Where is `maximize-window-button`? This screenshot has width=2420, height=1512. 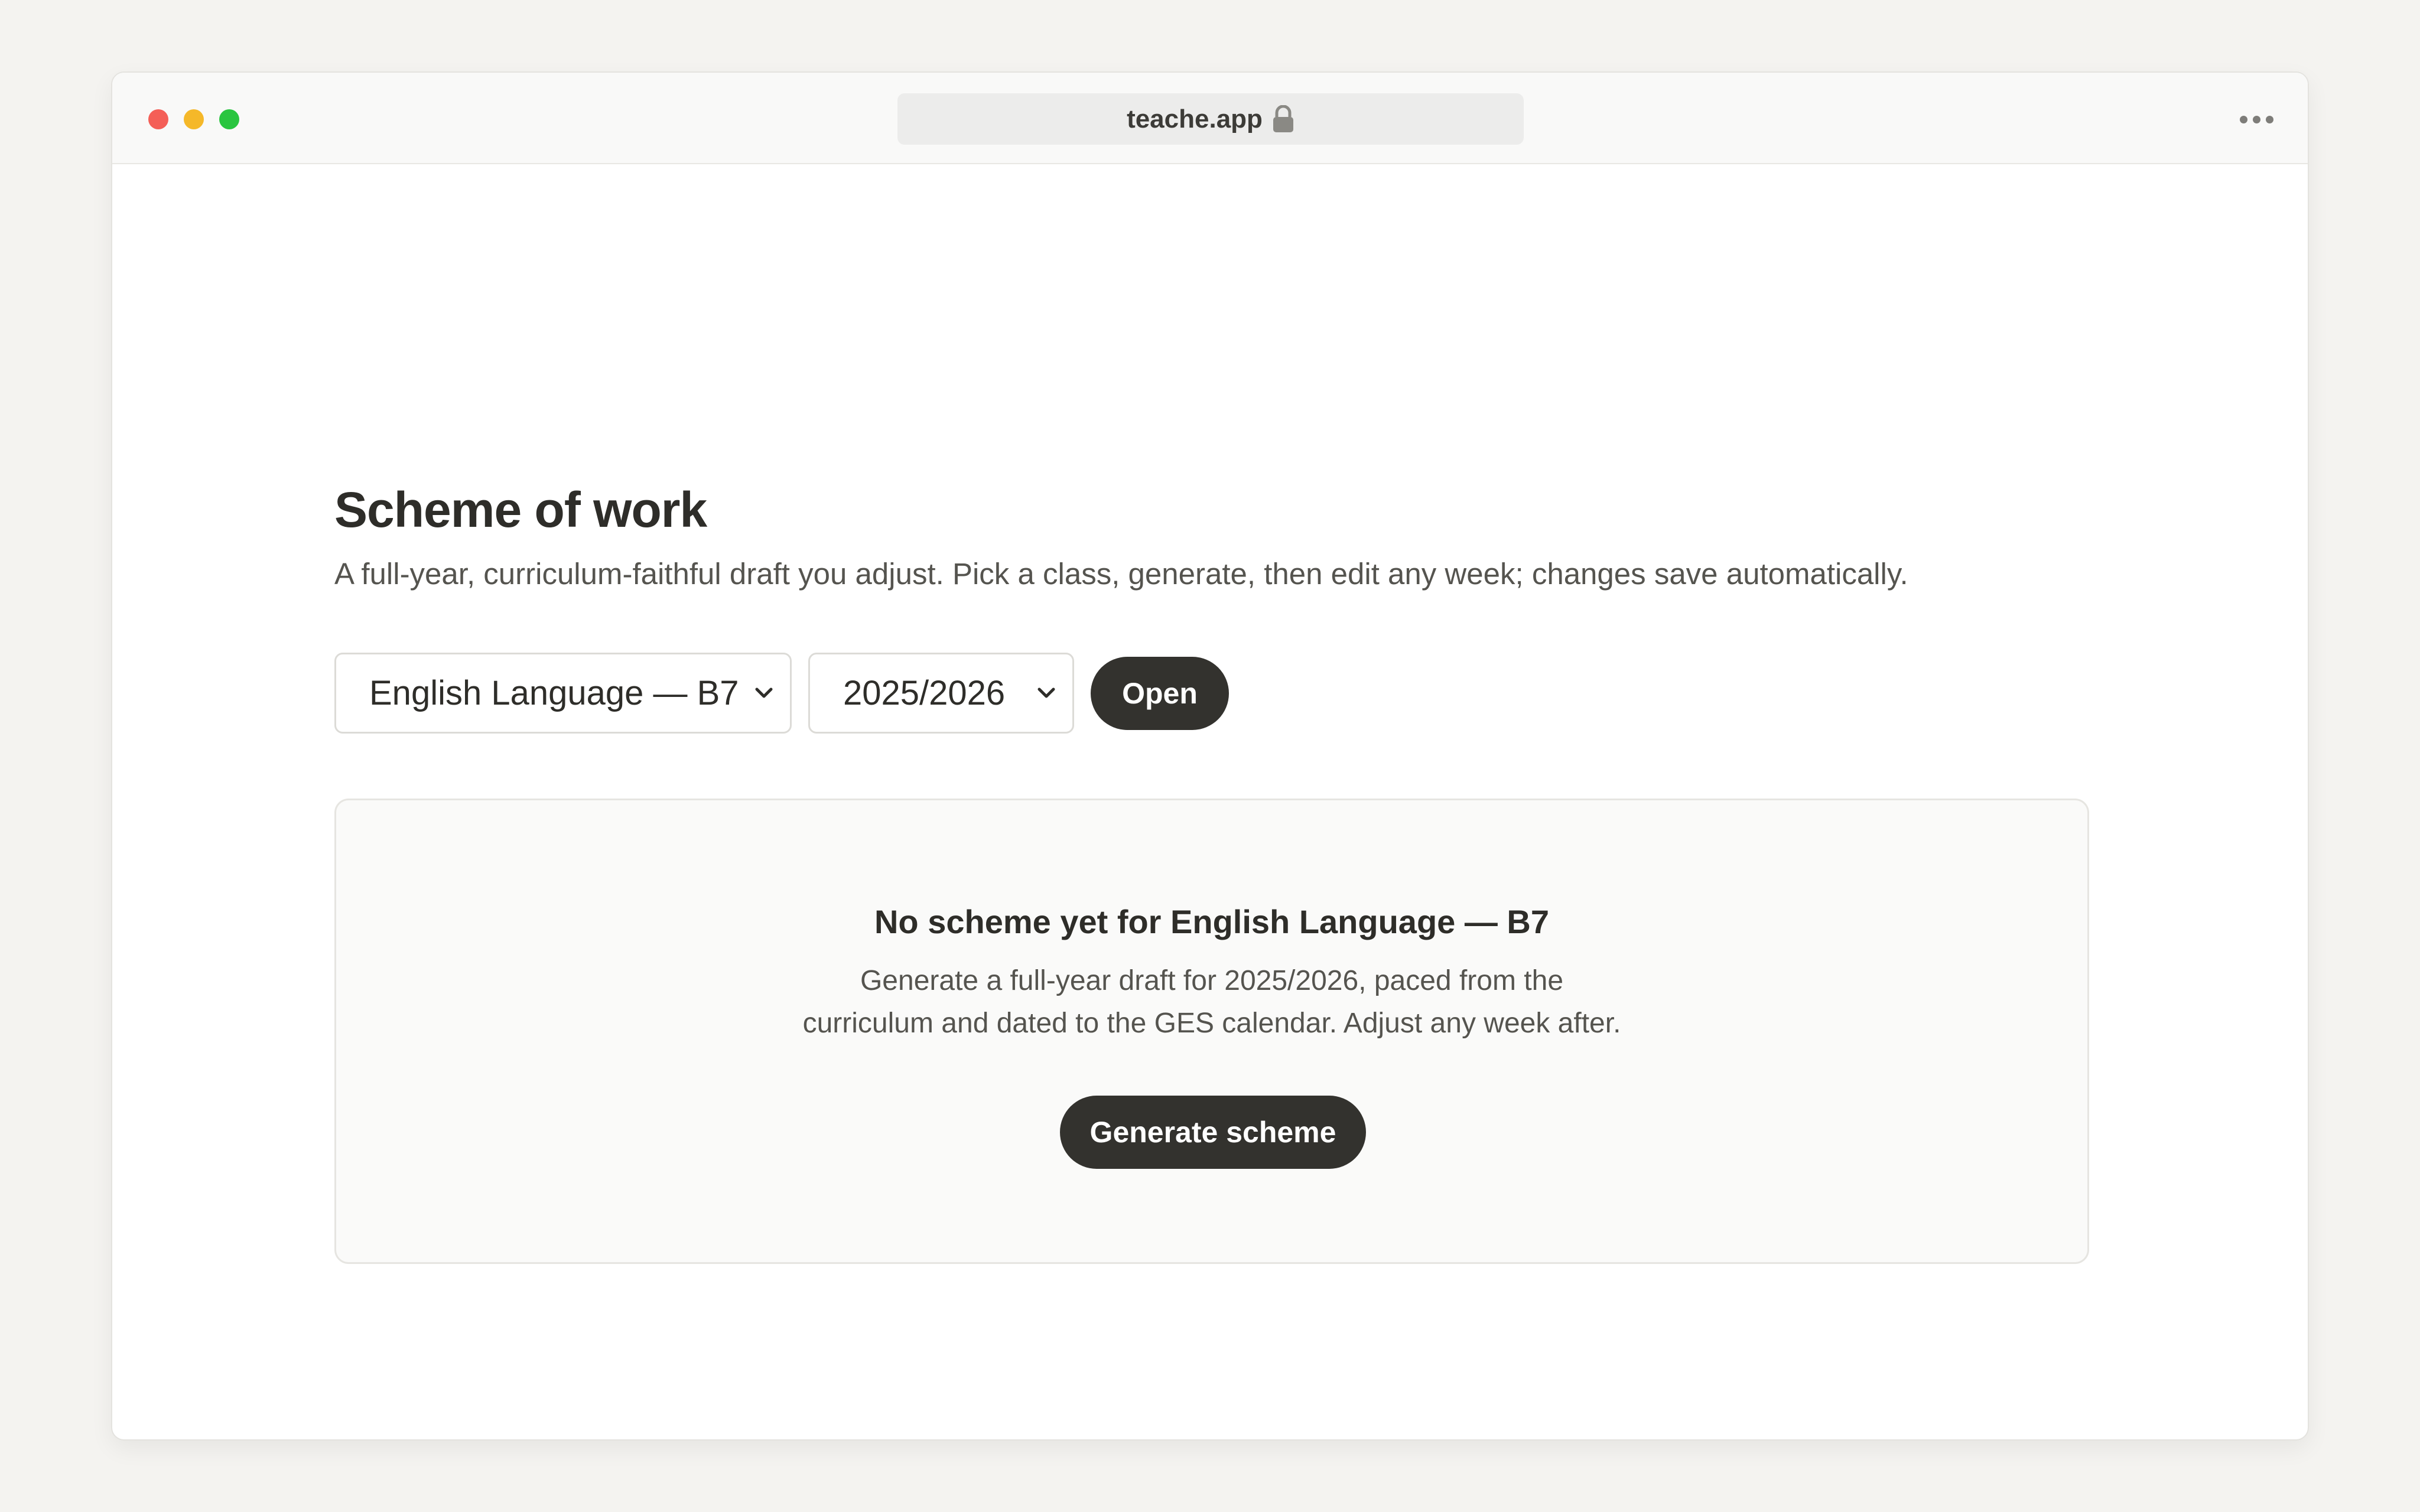 maximize-window-button is located at coordinates (229, 119).